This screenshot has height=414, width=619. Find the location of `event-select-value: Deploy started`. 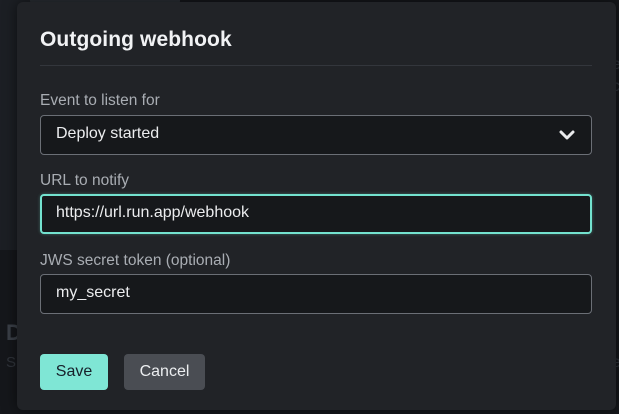

event-select-value: Deploy started is located at coordinates (108, 133).